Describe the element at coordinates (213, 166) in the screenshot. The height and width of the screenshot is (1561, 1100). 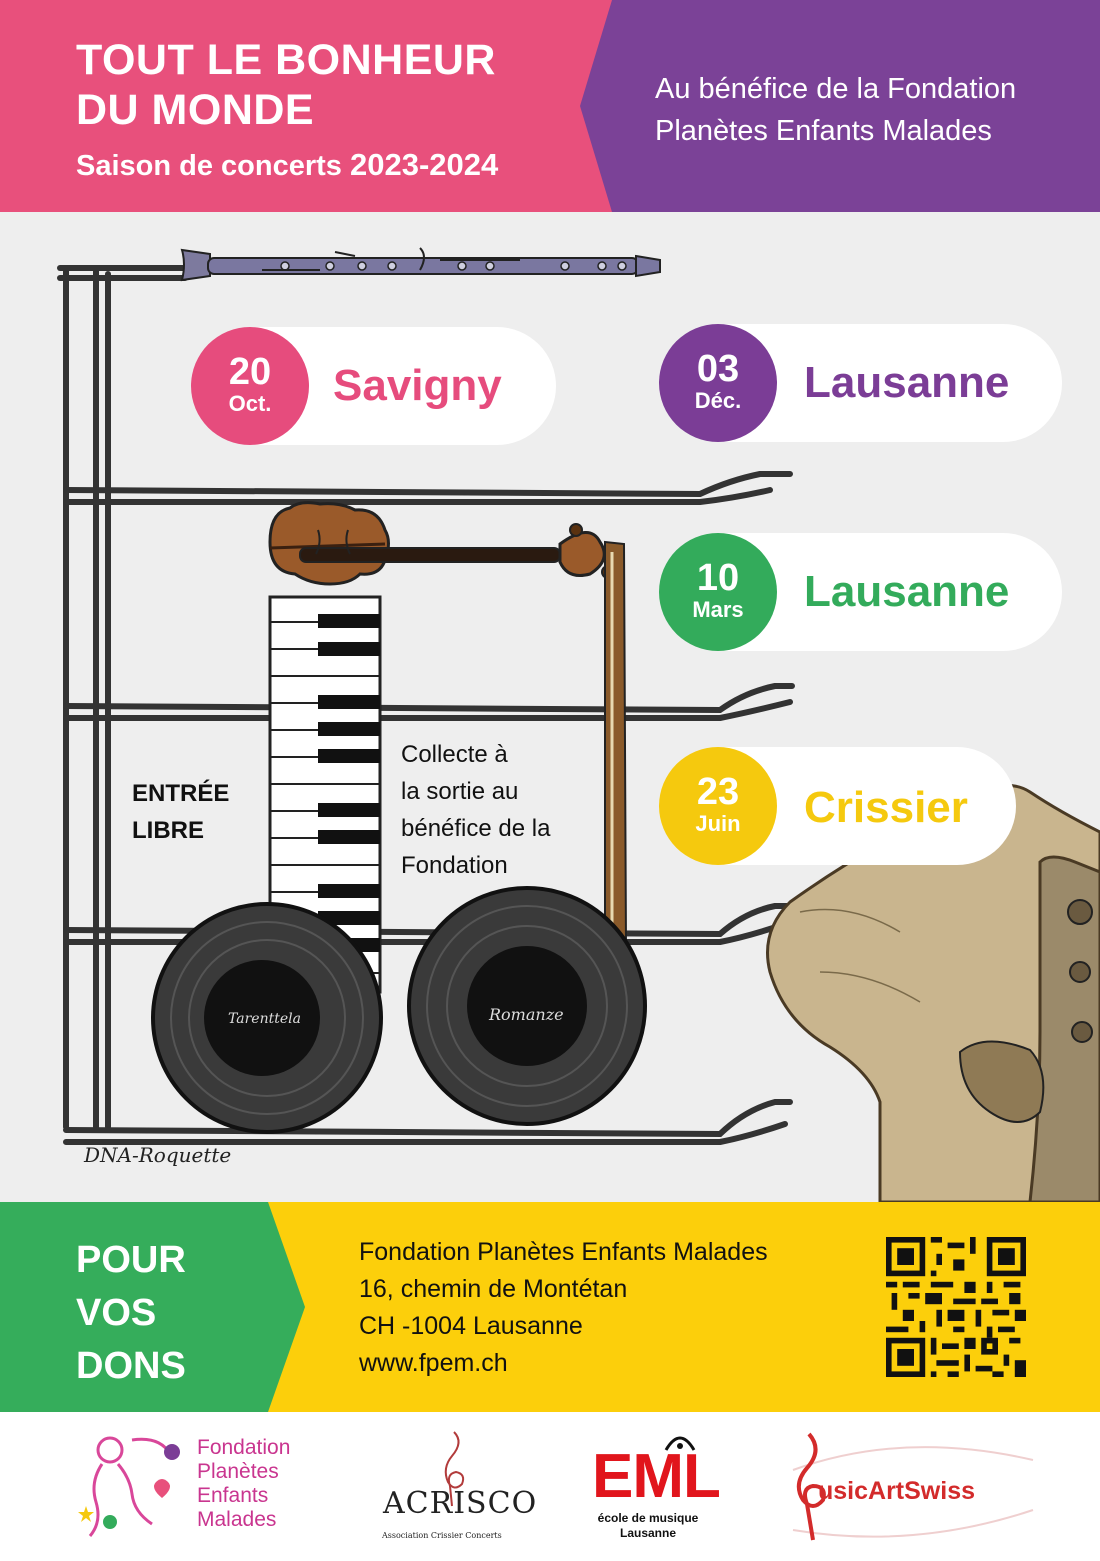
I see `season-text: Saison de concerts` at that location.